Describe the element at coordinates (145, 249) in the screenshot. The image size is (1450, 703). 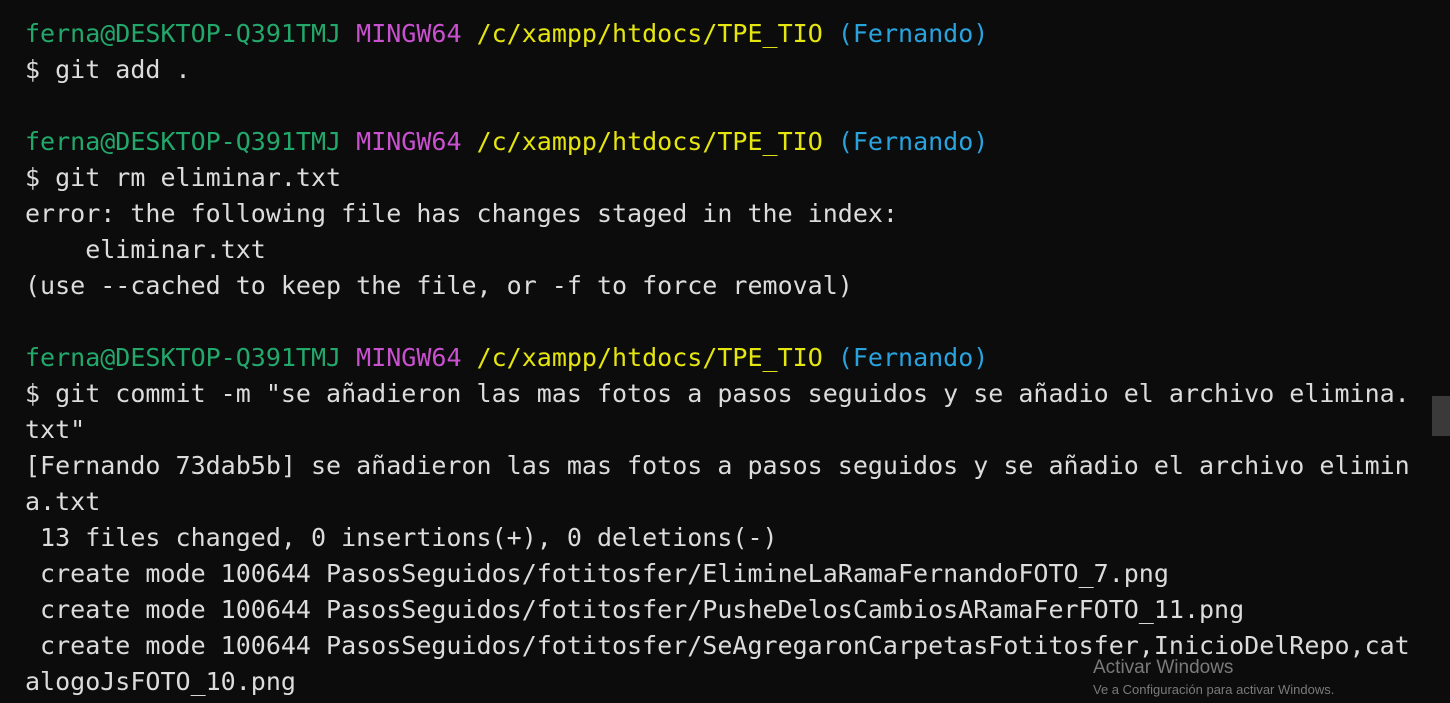
I see `output-line: eliminar.txt` at that location.